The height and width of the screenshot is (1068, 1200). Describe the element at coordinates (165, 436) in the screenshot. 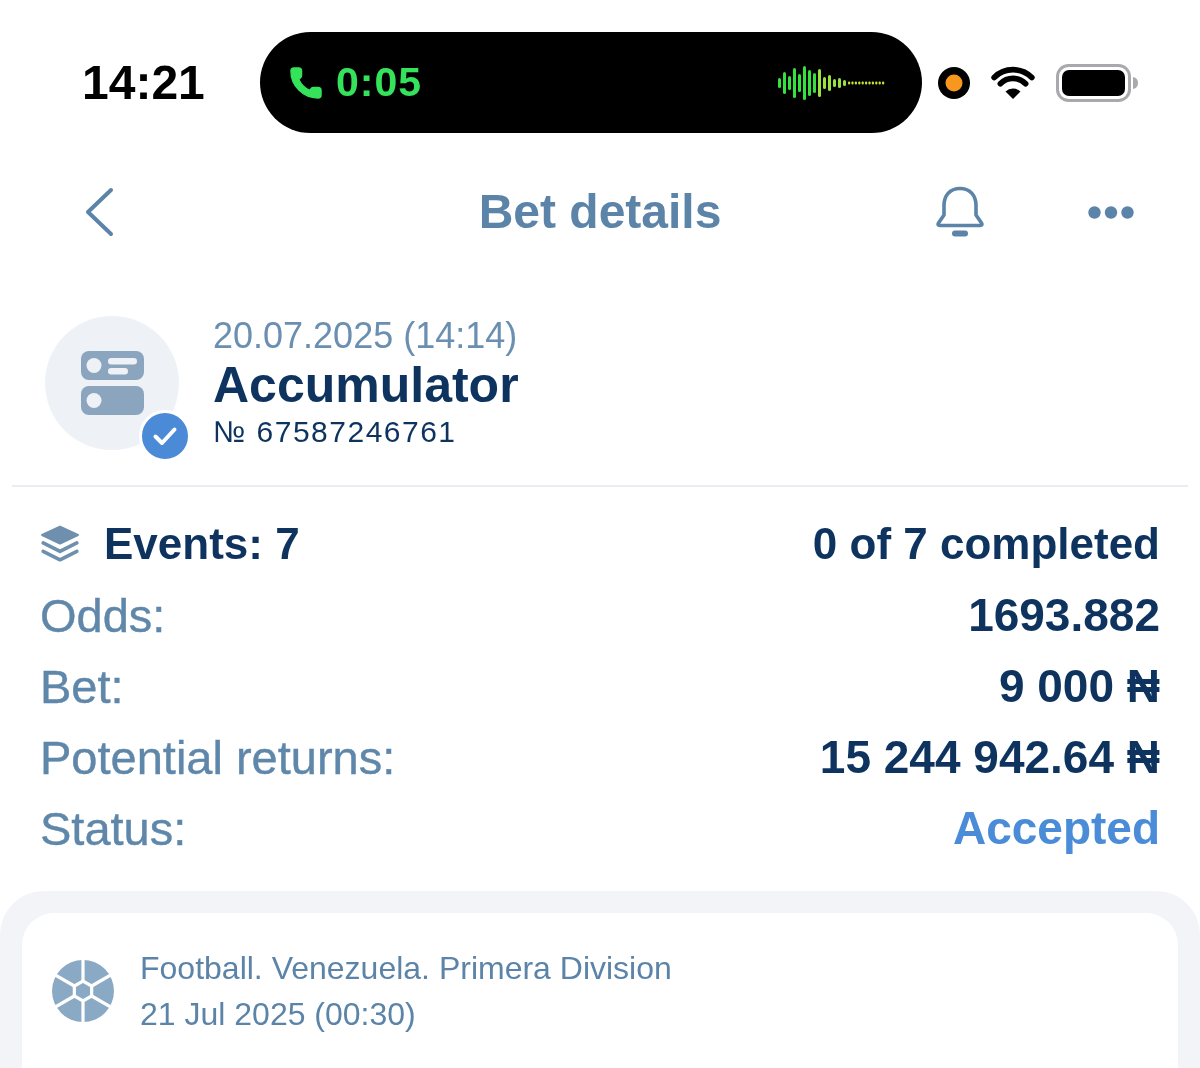

I see `check-badge-icon` at that location.